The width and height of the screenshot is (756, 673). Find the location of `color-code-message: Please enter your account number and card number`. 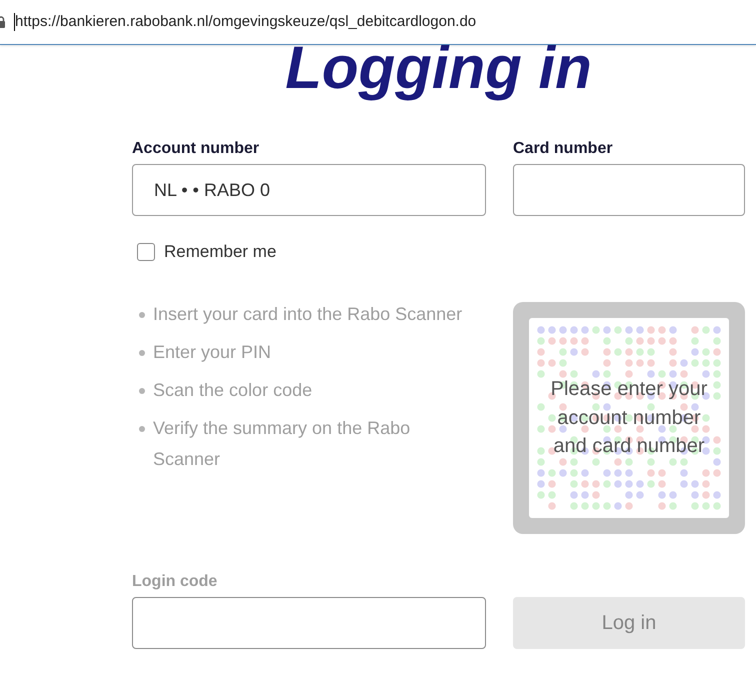

color-code-message: Please enter your account number and card number is located at coordinates (629, 418).